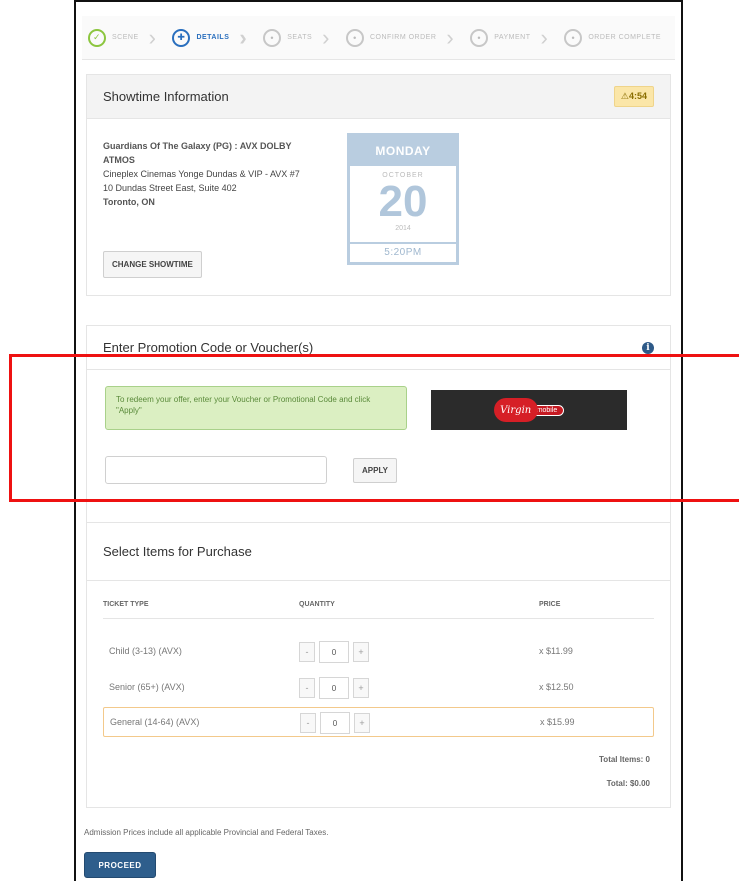 The width and height of the screenshot is (739, 881). Describe the element at coordinates (126, 604) in the screenshot. I see `col-ticket-type: TICKET TYPE` at that location.